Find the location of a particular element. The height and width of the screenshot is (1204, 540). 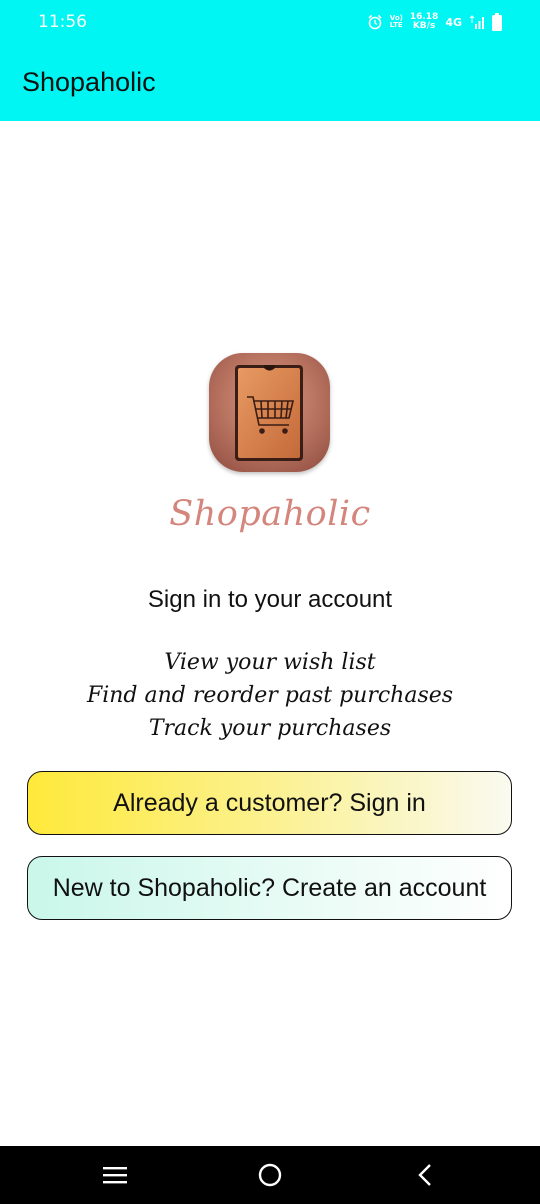

speed-unit: KB/s is located at coordinates (424, 26).